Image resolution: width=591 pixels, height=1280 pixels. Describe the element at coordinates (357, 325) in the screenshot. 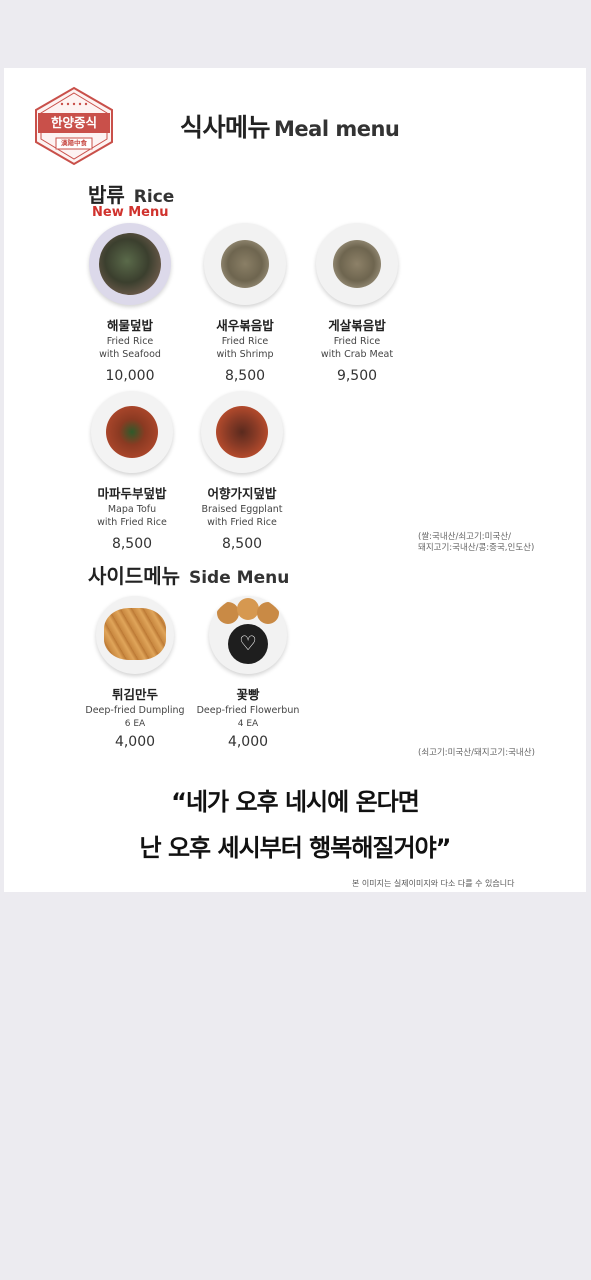

I see `item-name-korean: 게살볶음밥` at that location.